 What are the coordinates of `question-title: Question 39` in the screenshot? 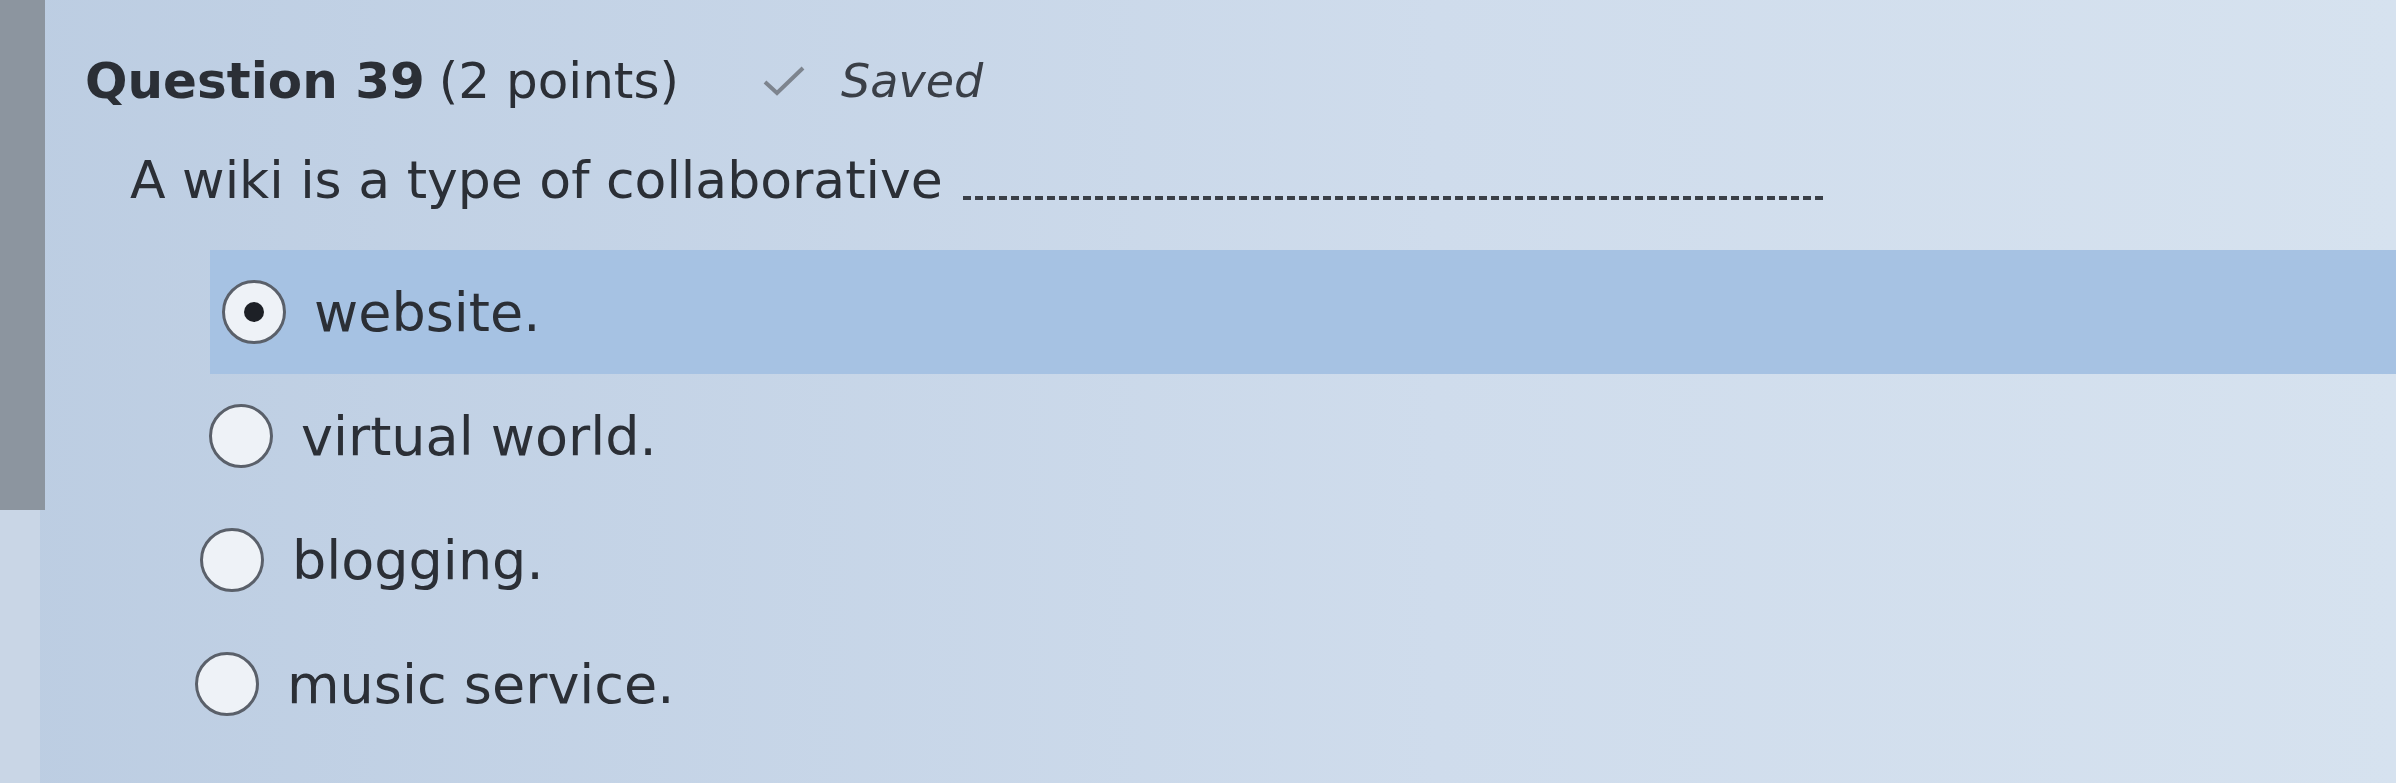 It's located at (255, 81).